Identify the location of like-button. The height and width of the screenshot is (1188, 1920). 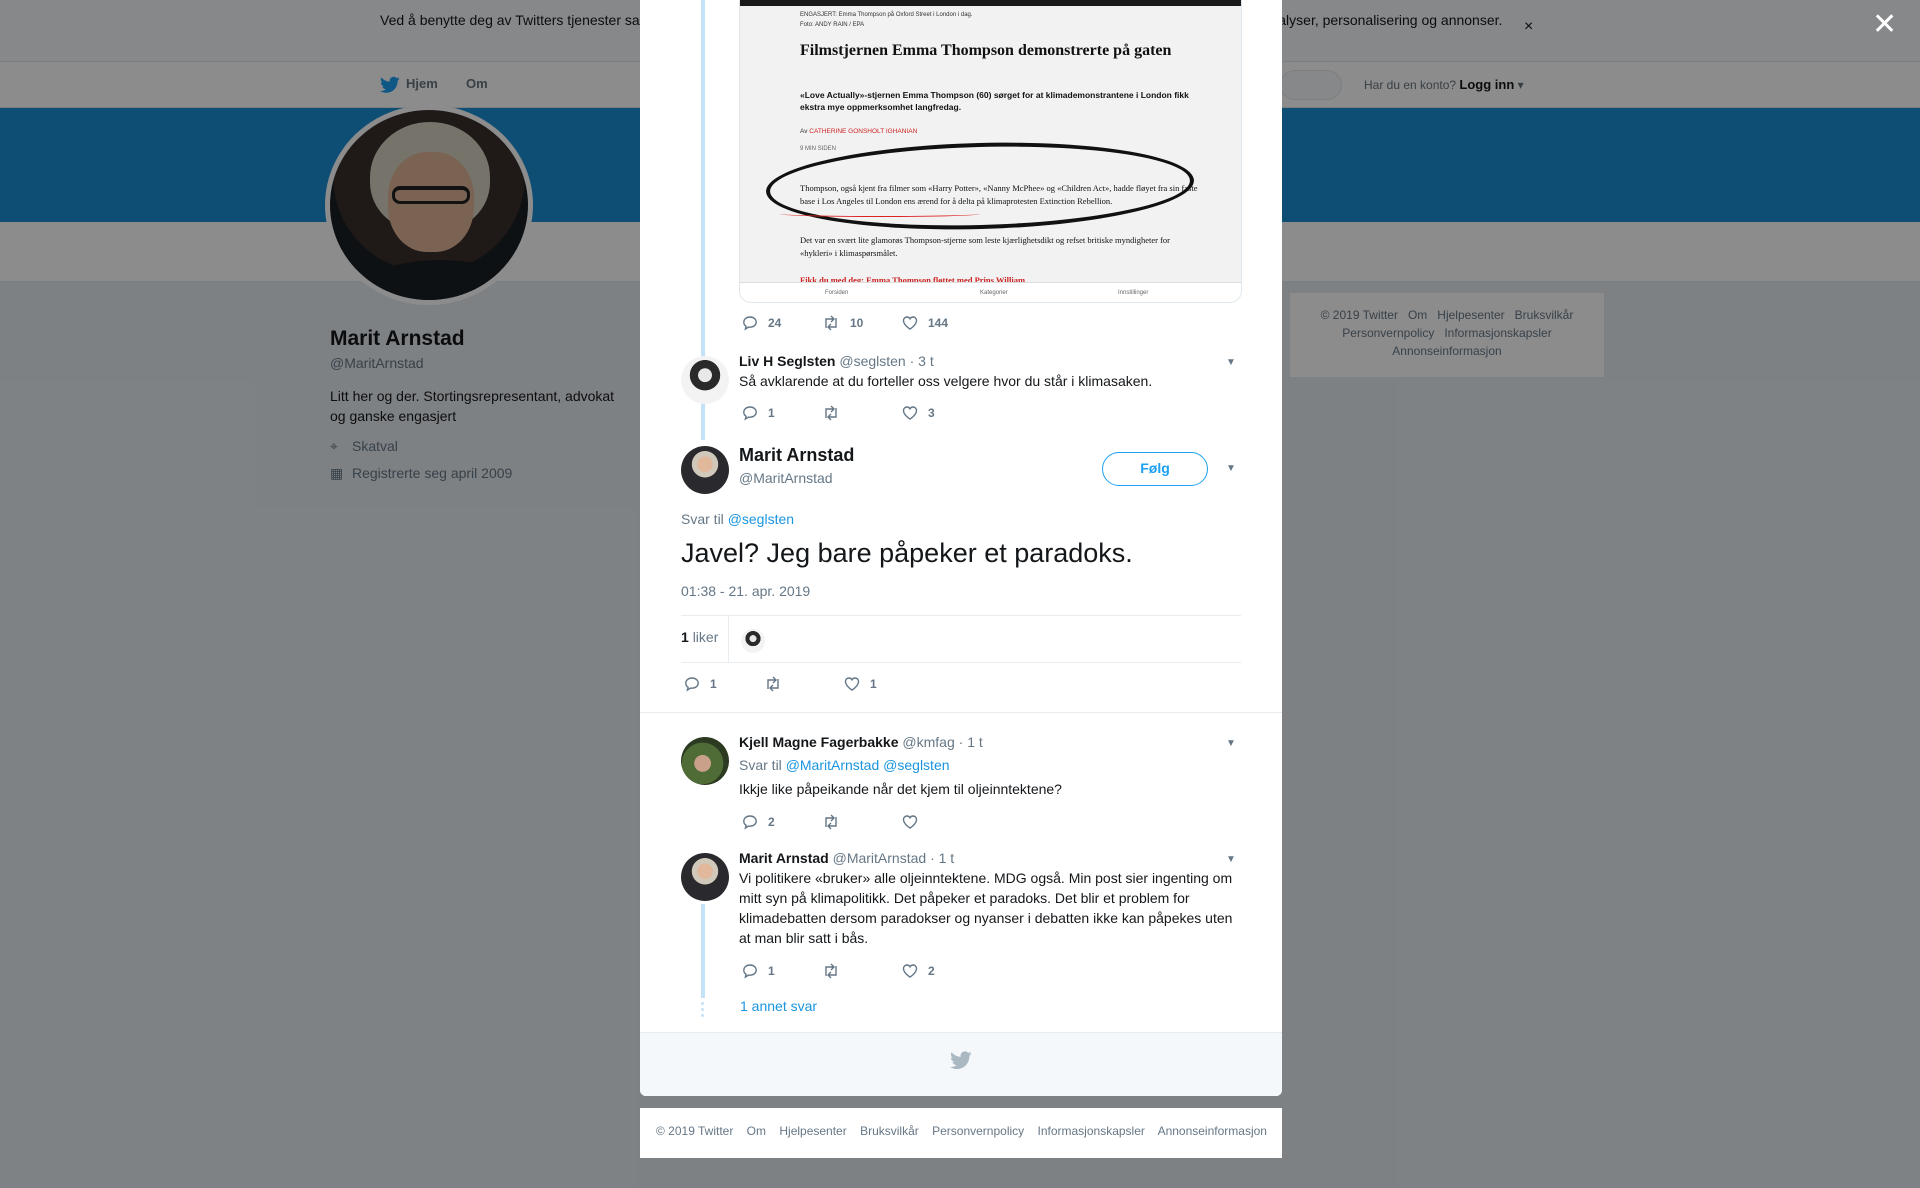
(915, 822).